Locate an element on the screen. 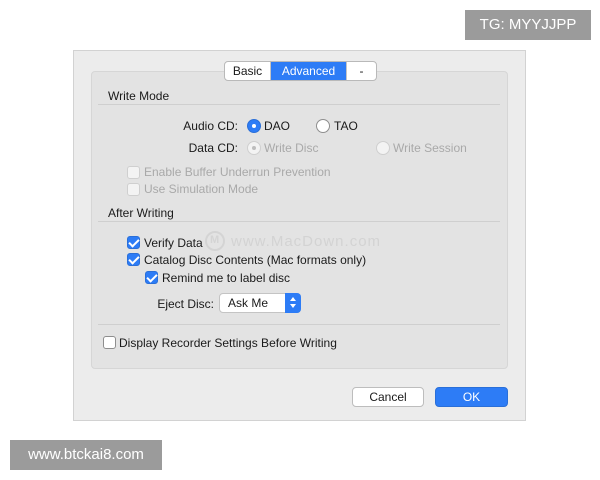  data-cd-label: Data CD: is located at coordinates (213, 148).